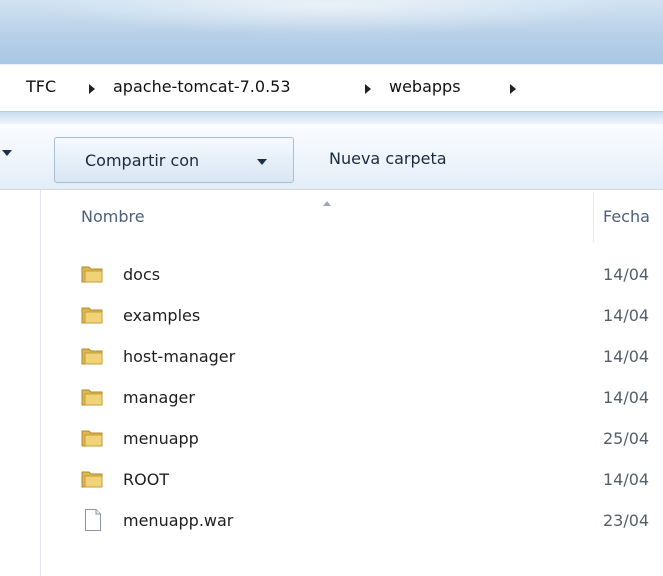 The width and height of the screenshot is (663, 576). I want to click on navigation-pane, so click(20, 383).